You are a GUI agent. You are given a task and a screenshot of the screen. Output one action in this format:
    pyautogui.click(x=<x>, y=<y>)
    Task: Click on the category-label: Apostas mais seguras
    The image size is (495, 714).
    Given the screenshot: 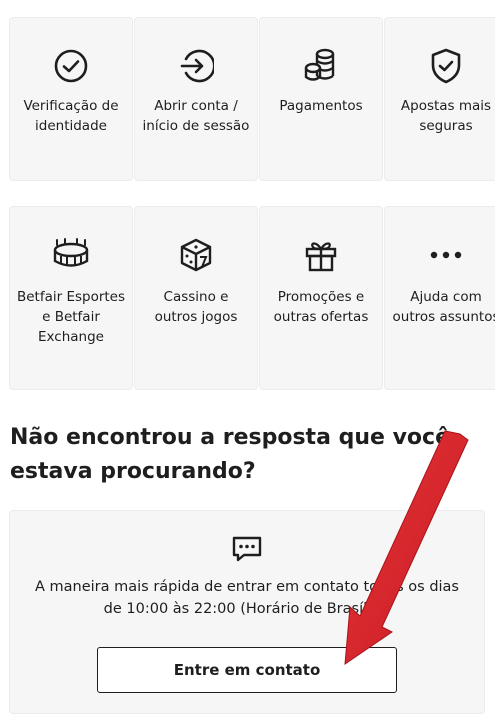 What is the action you would take?
    pyautogui.click(x=446, y=116)
    